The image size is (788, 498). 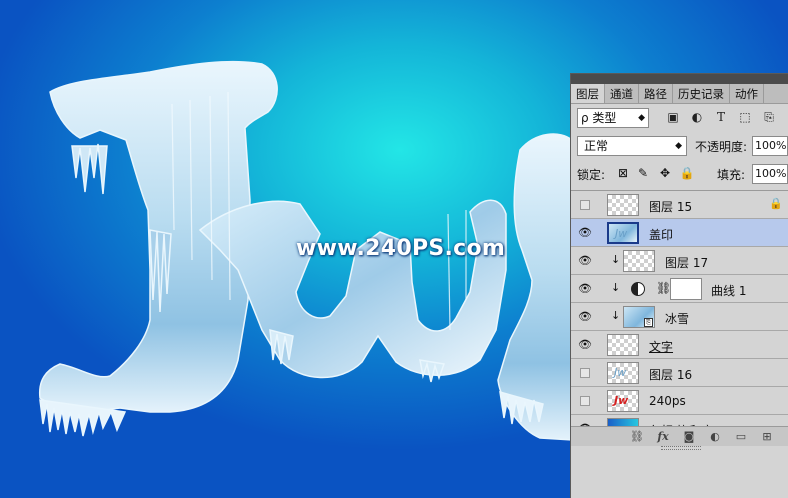 I want to click on panel-resize-grip, so click(x=681, y=448).